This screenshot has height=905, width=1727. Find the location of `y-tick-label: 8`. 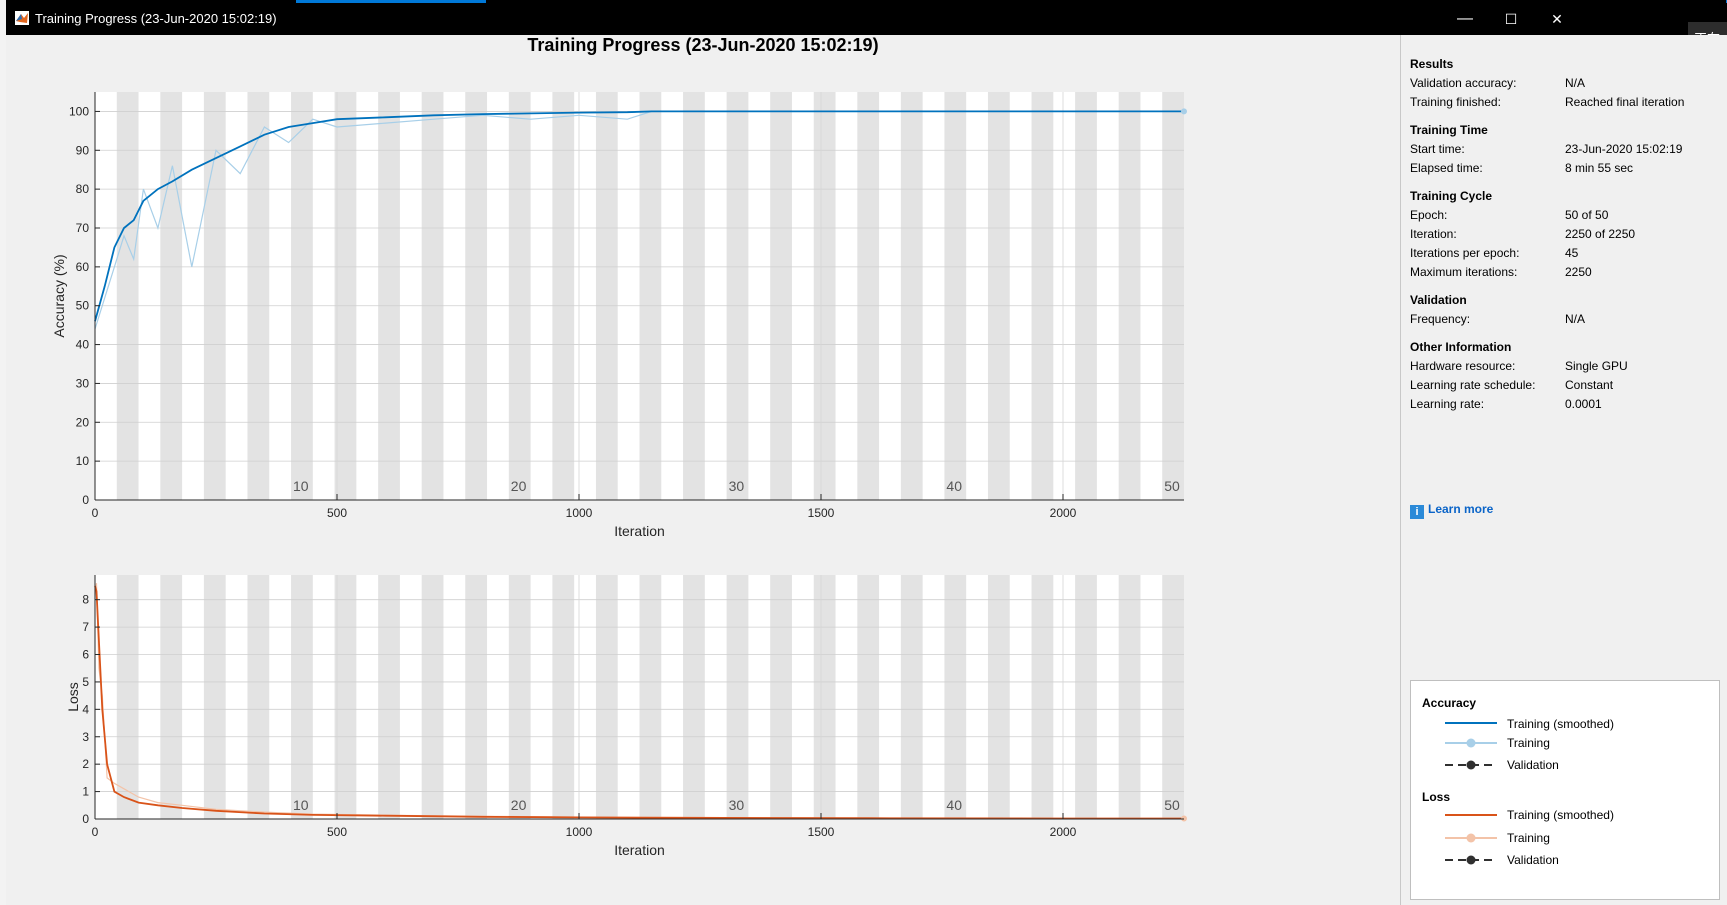

y-tick-label: 8 is located at coordinates (85, 600).